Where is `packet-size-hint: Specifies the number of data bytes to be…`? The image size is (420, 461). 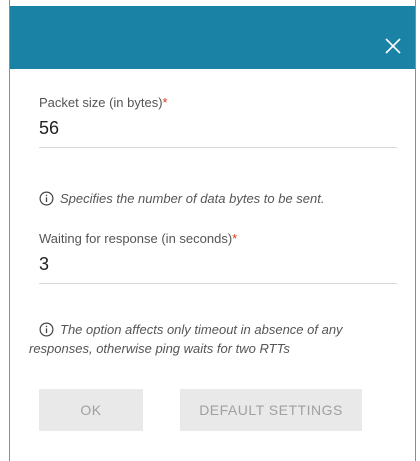 packet-size-hint: Specifies the number of data bytes to be… is located at coordinates (218, 198).